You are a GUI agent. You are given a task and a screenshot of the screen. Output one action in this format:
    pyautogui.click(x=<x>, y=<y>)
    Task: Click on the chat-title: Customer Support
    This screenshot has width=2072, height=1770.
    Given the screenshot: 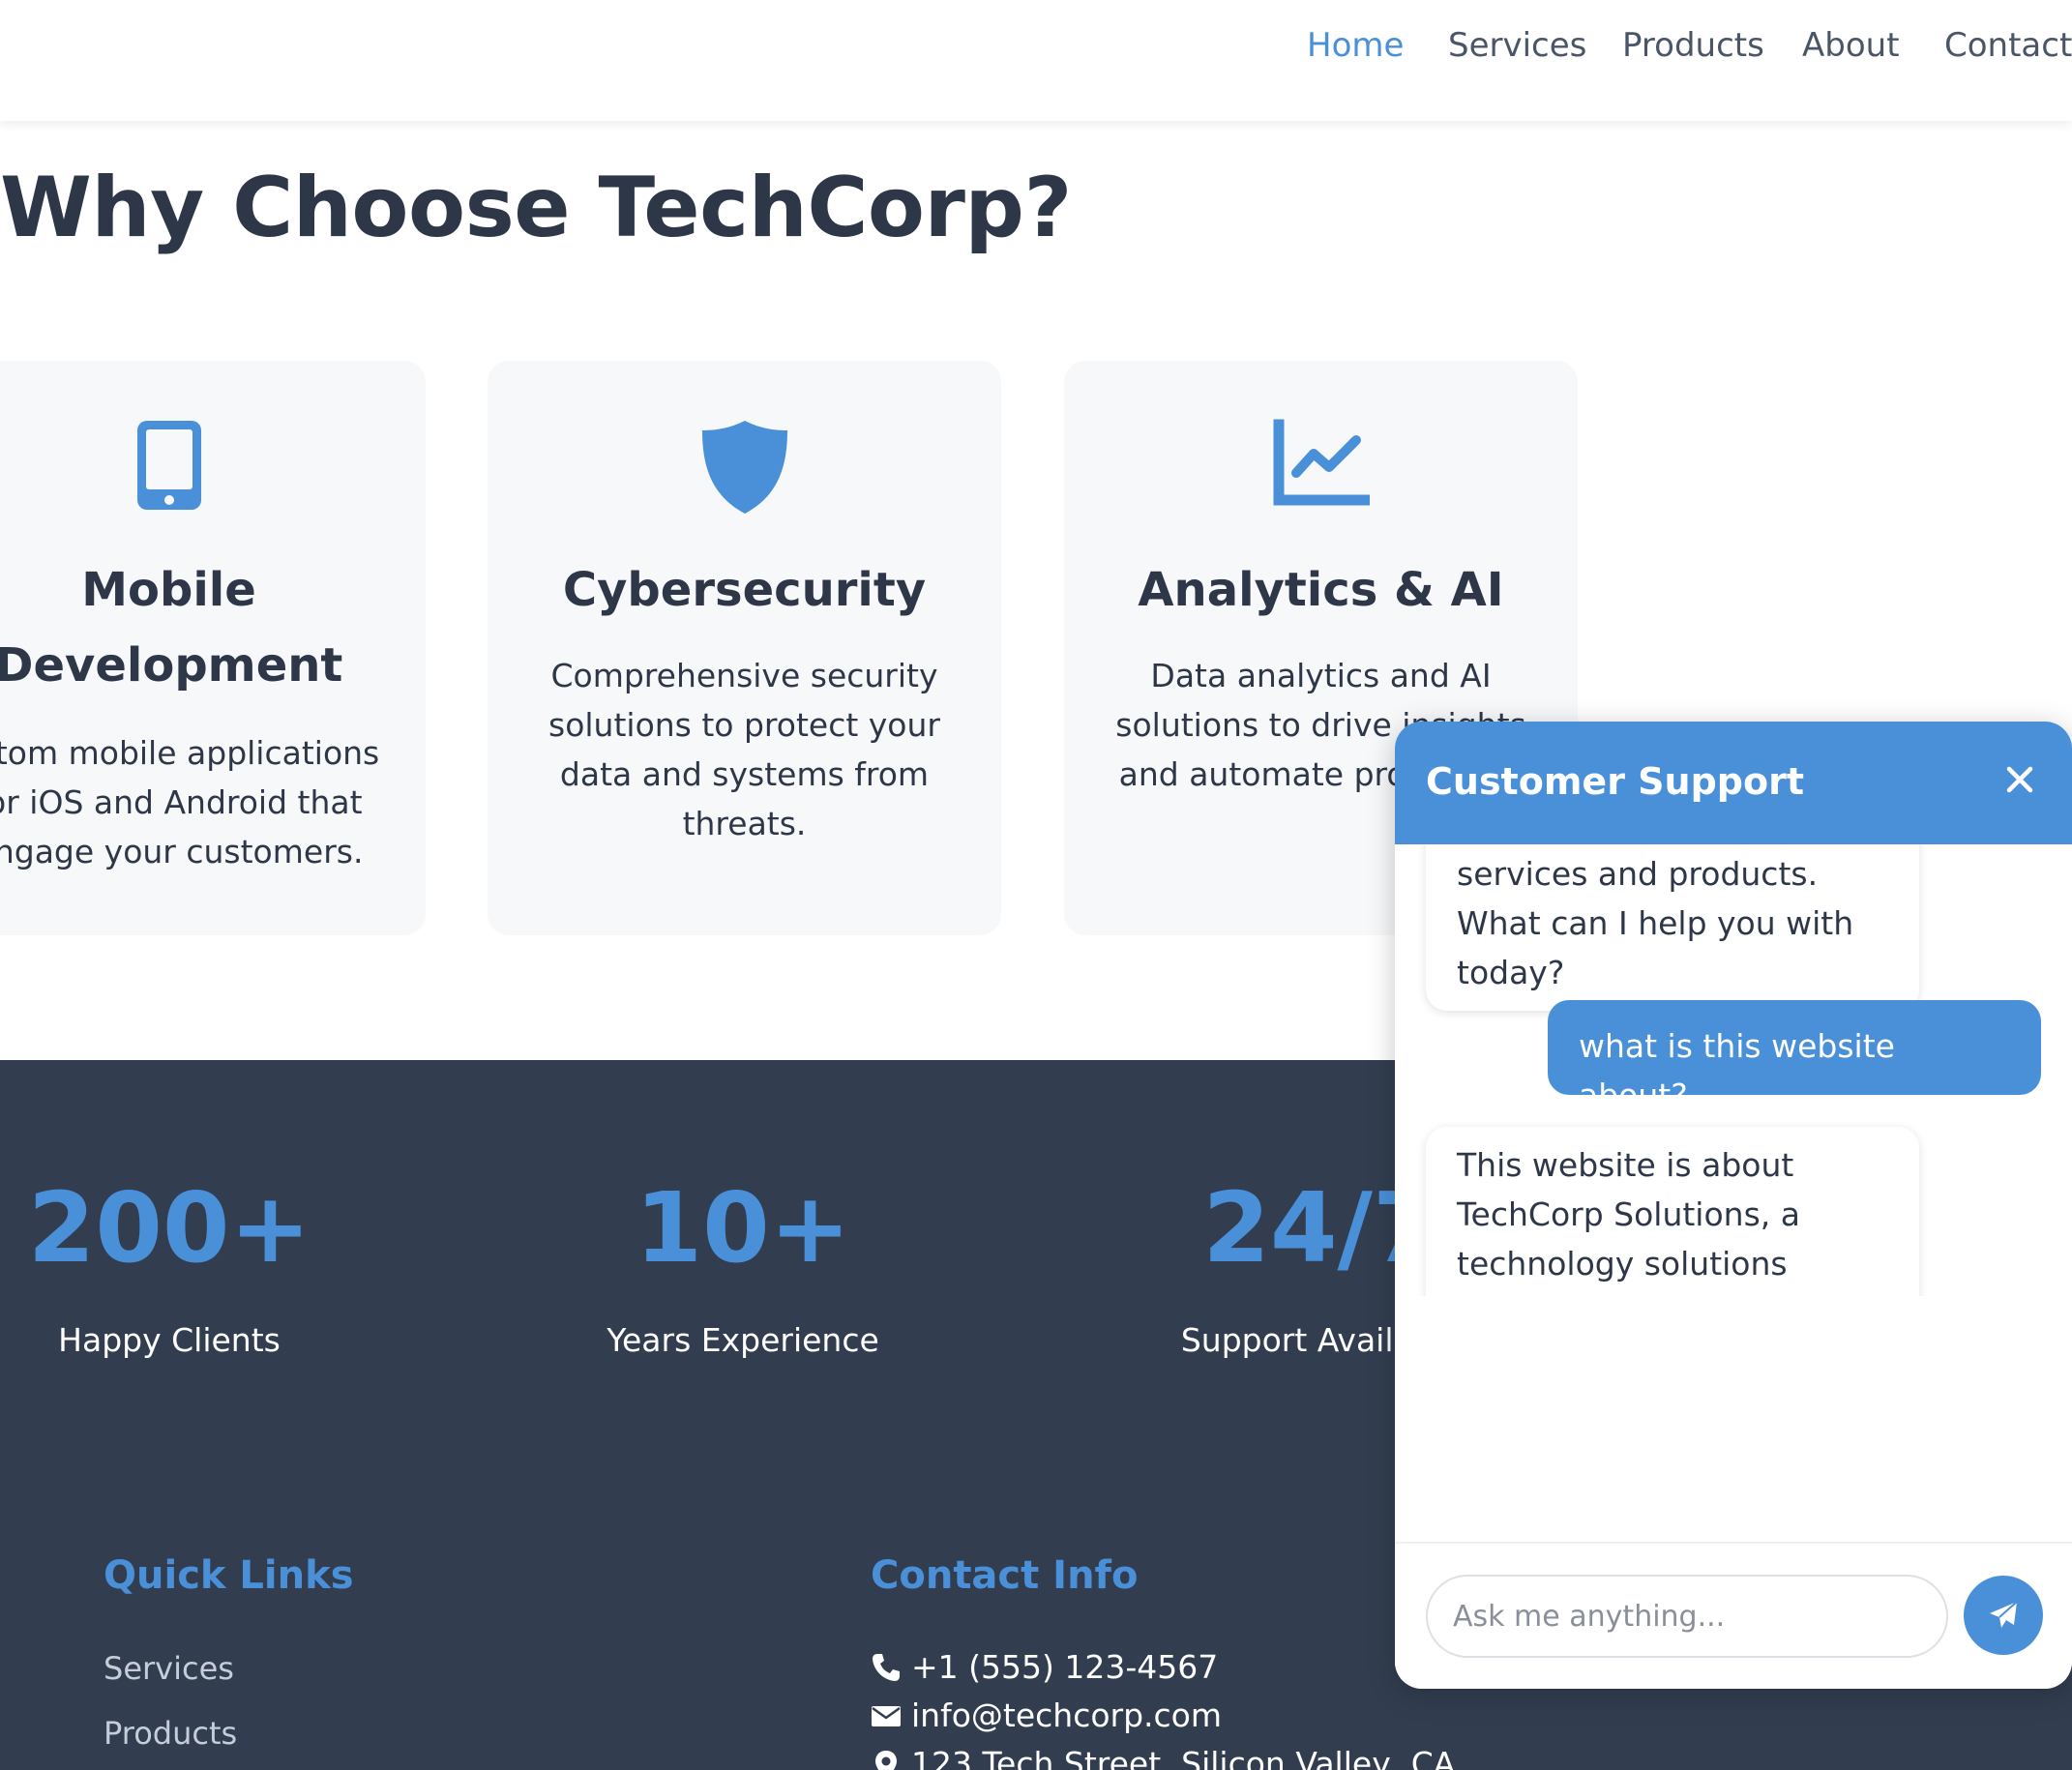 What is the action you would take?
    pyautogui.click(x=1615, y=781)
    